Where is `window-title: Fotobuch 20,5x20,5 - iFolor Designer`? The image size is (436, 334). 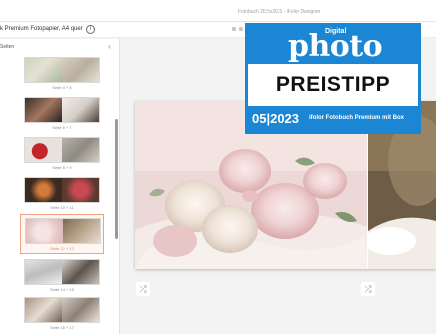 window-title: Fotobuch 20,5x20,5 - iFolor Designer is located at coordinates (279, 12).